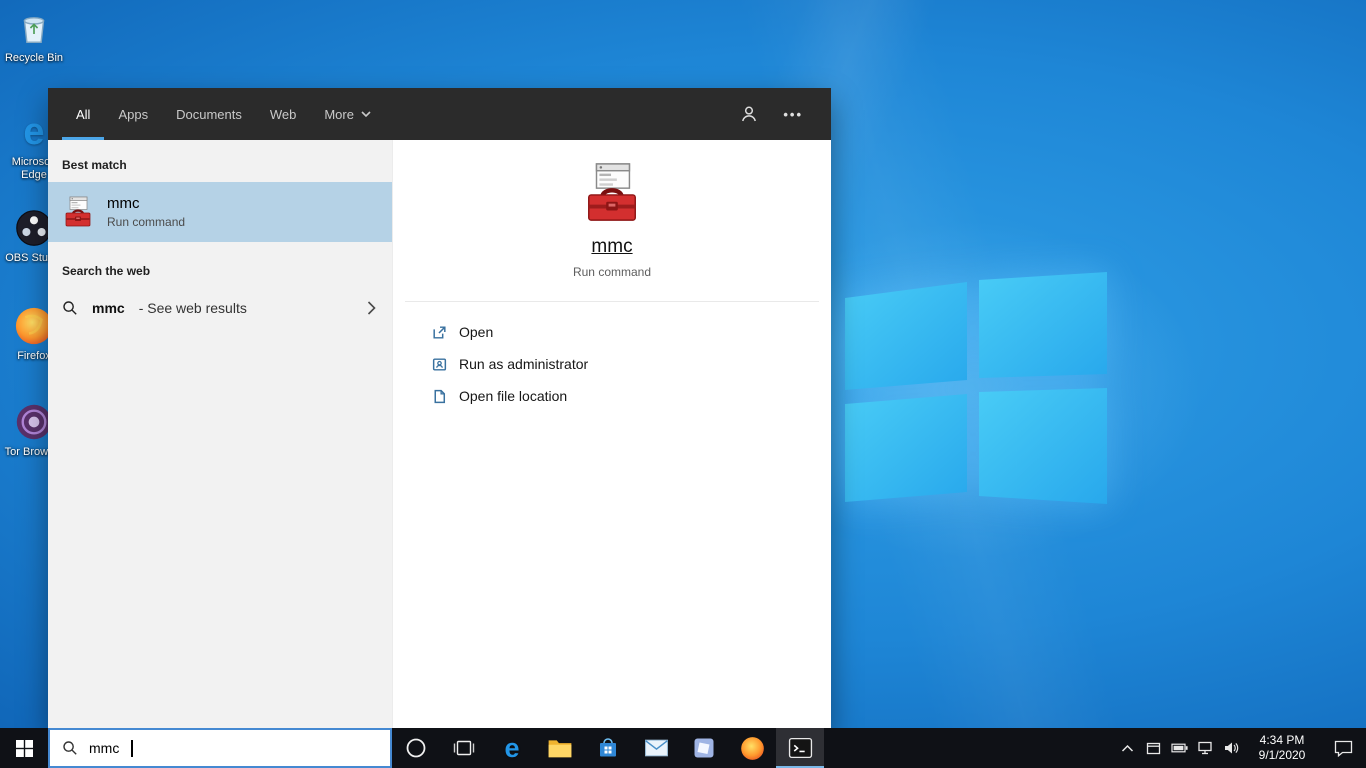 The image size is (1366, 768). I want to click on firefox-icon, so click(752, 748).